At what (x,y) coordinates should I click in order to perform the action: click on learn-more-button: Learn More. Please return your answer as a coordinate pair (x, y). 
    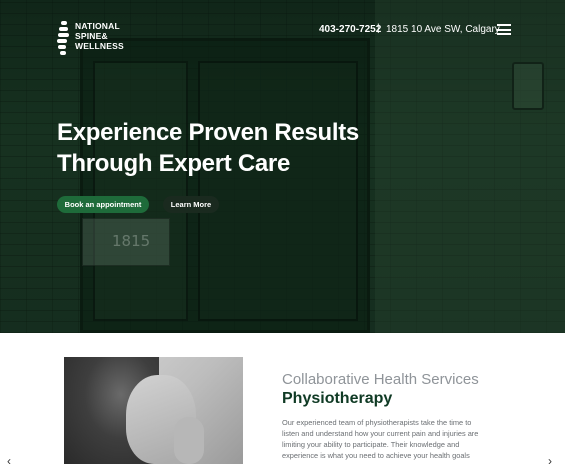
    Looking at the image, I should click on (191, 204).